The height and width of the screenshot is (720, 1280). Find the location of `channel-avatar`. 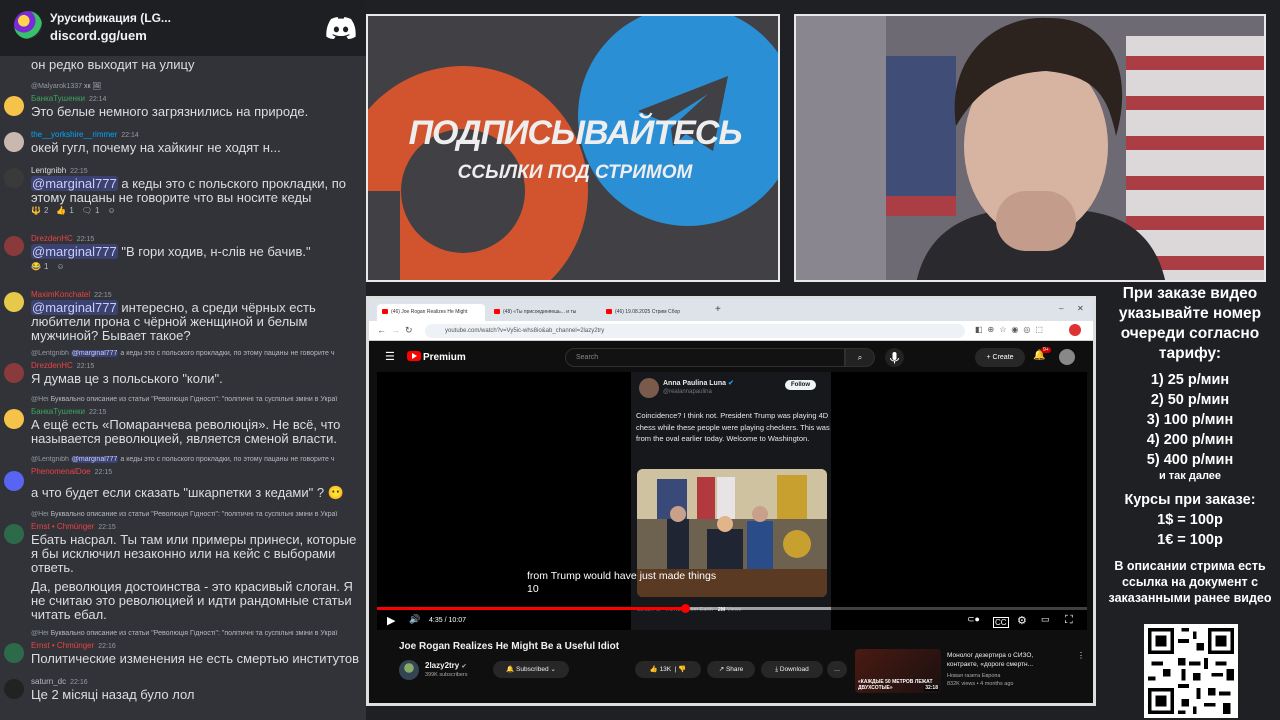

channel-avatar is located at coordinates (409, 670).